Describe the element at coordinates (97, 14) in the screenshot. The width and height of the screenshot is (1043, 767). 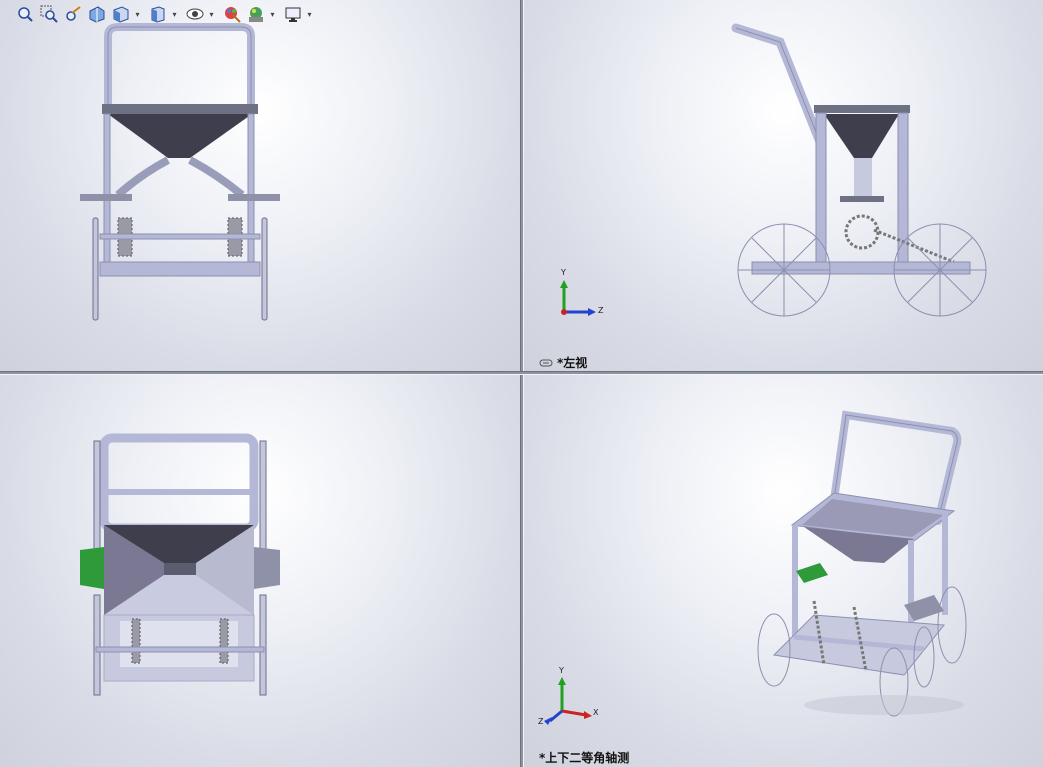
I see `section-view-icon` at that location.